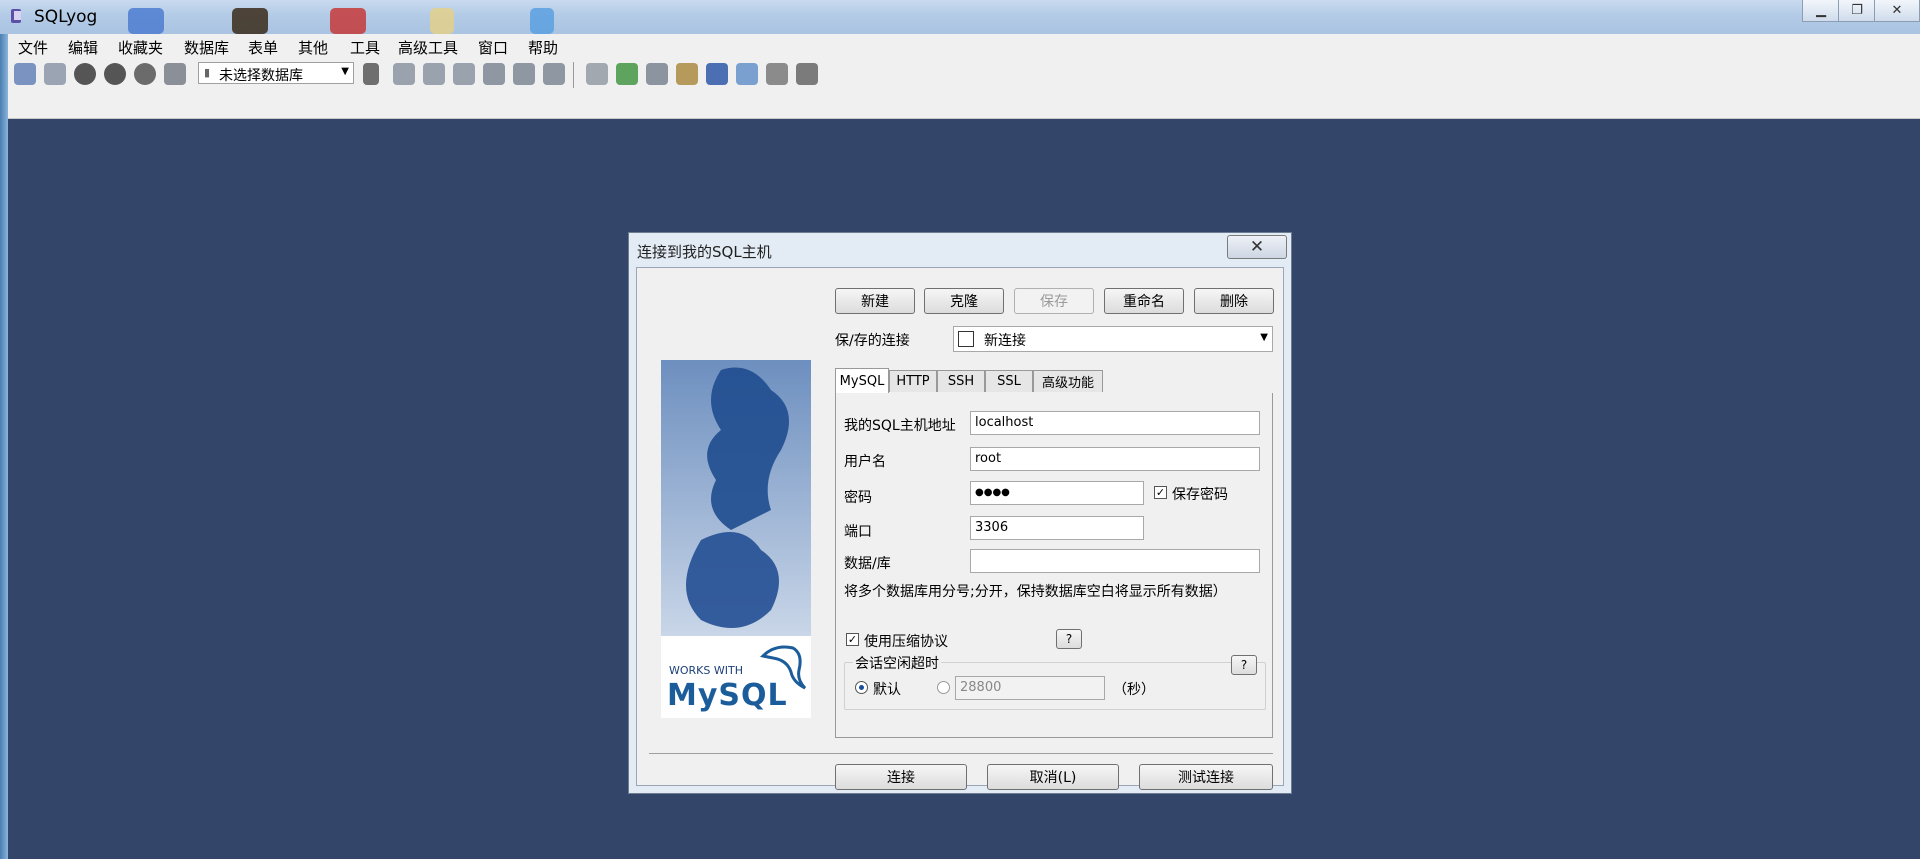 The height and width of the screenshot is (859, 1920). Describe the element at coordinates (206, 47) in the screenshot. I see `menu-database: 数据库` at that location.